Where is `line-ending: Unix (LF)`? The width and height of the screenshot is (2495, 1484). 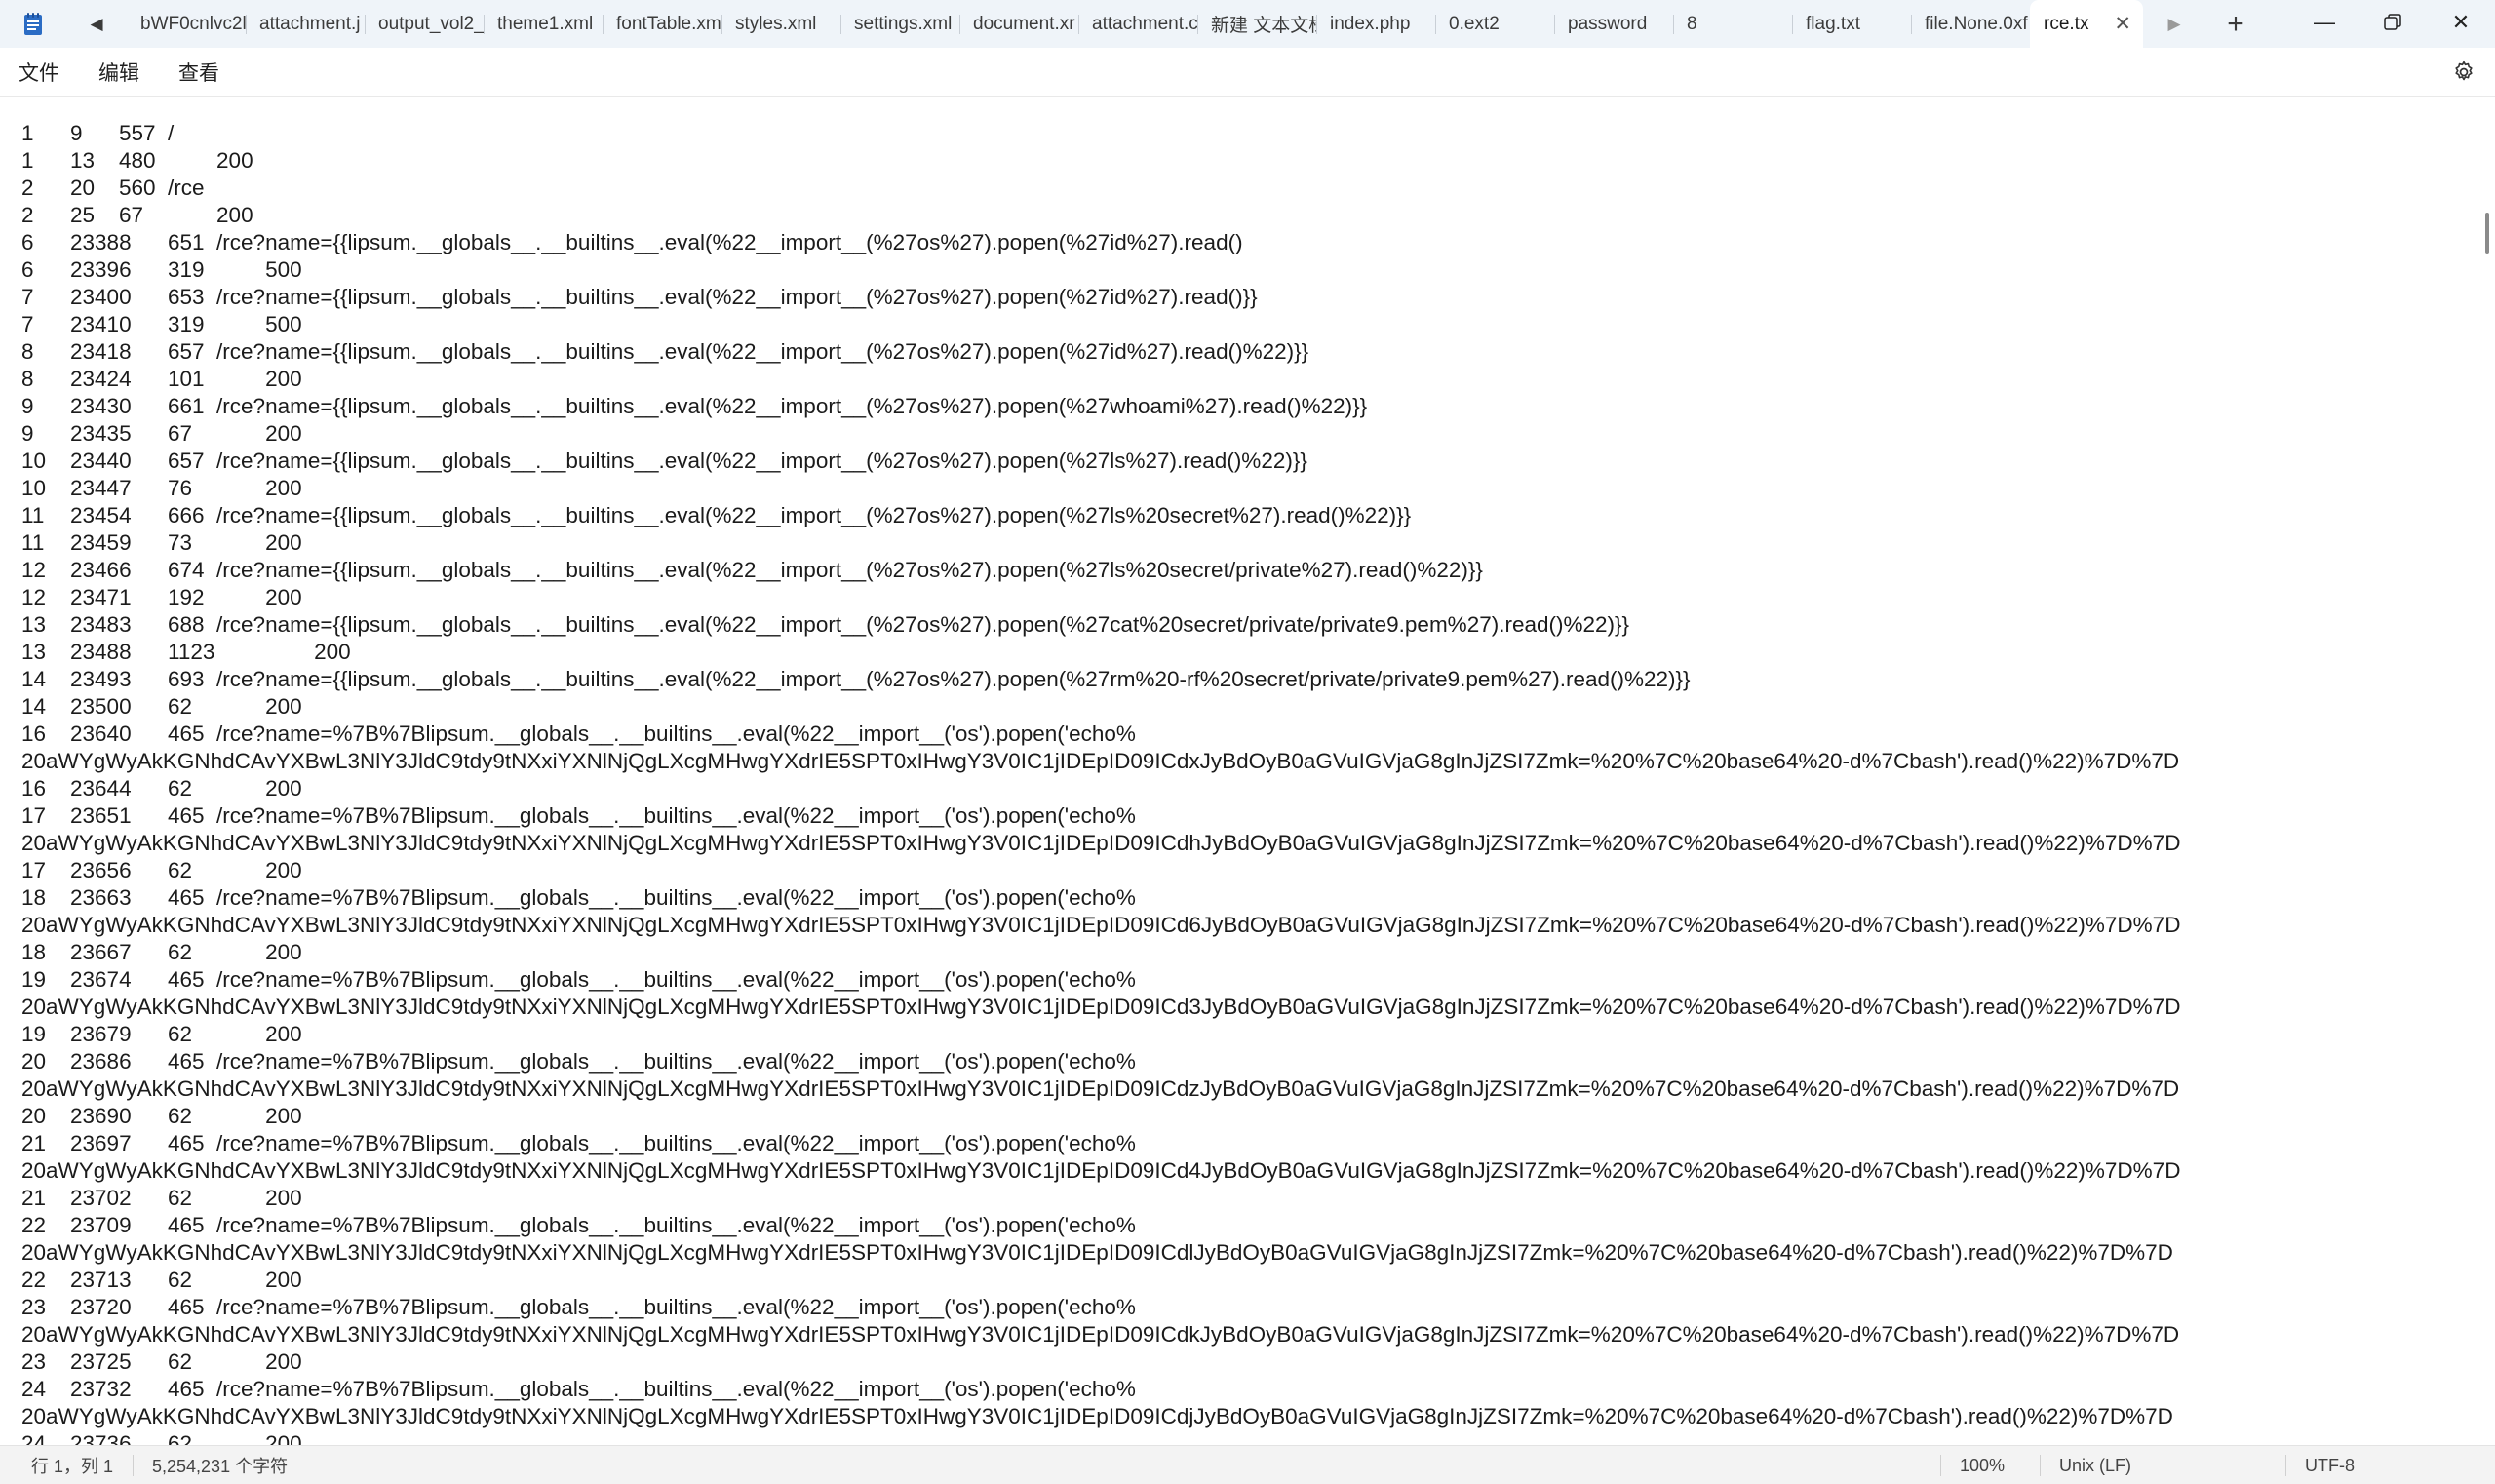 line-ending: Unix (LF) is located at coordinates (2095, 1465).